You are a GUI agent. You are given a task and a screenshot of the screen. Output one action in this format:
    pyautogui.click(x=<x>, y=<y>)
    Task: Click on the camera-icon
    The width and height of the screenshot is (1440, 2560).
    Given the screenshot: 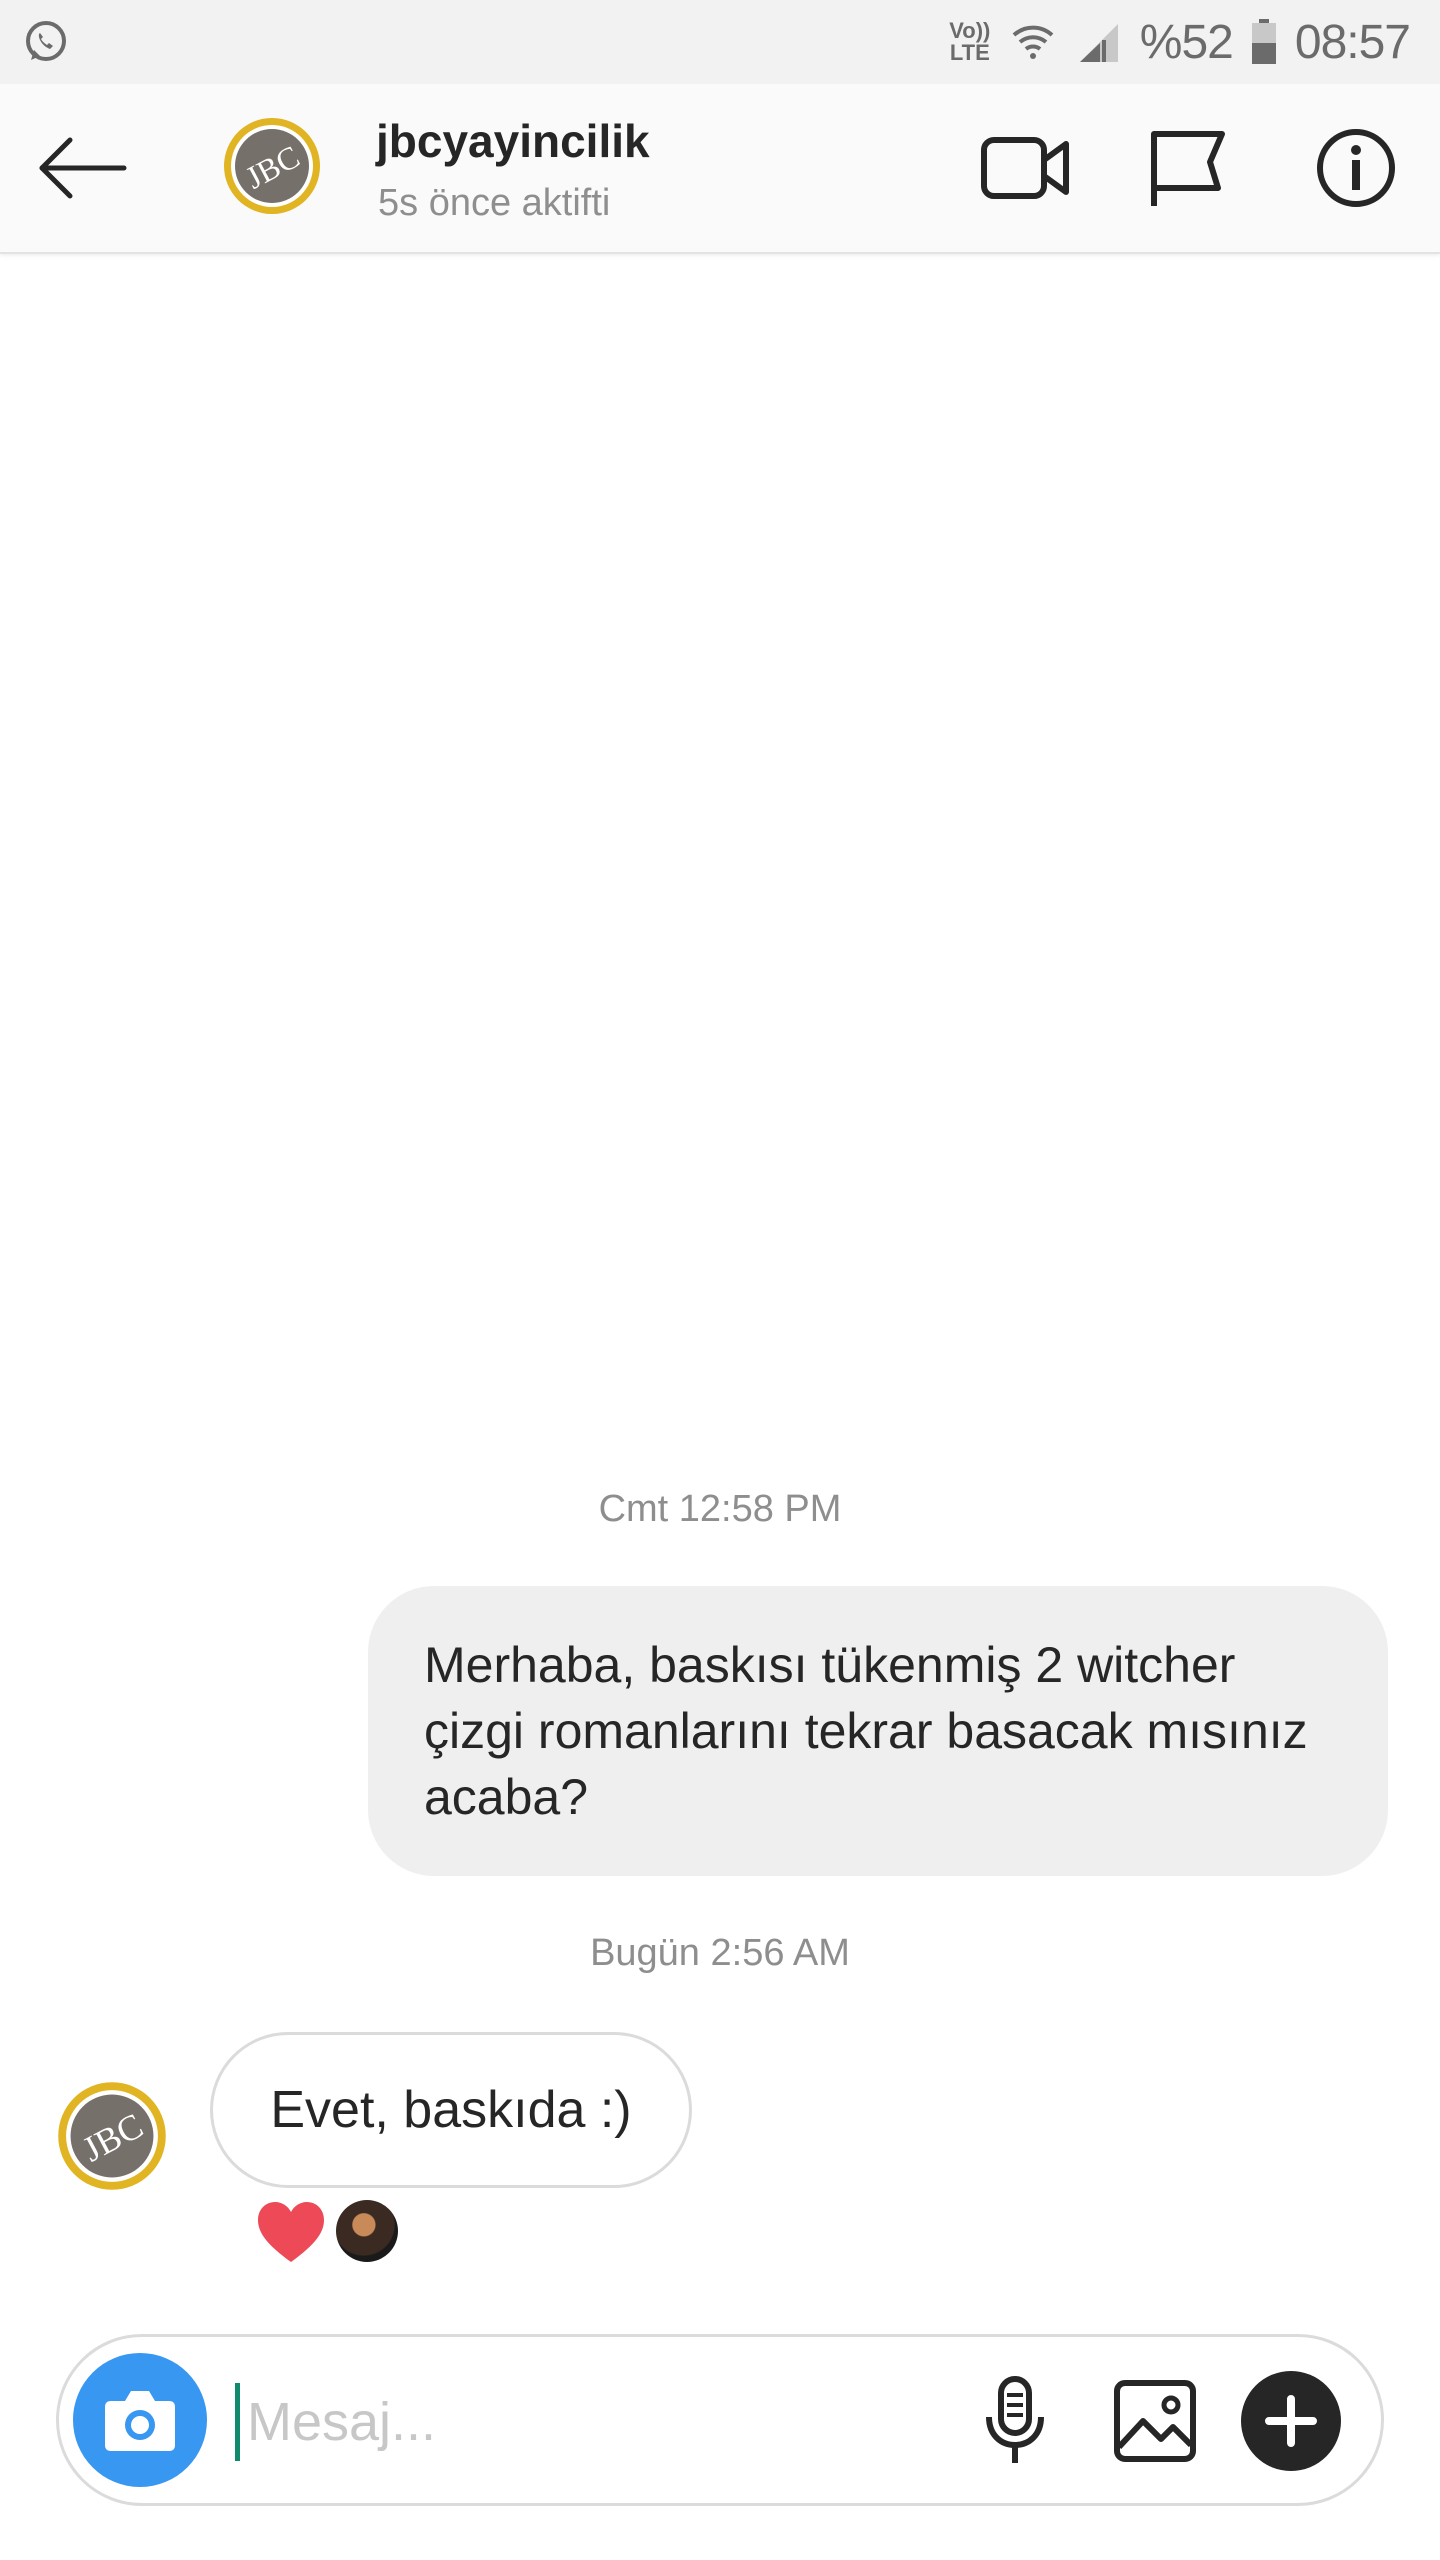 What is the action you would take?
    pyautogui.click(x=140, y=2421)
    